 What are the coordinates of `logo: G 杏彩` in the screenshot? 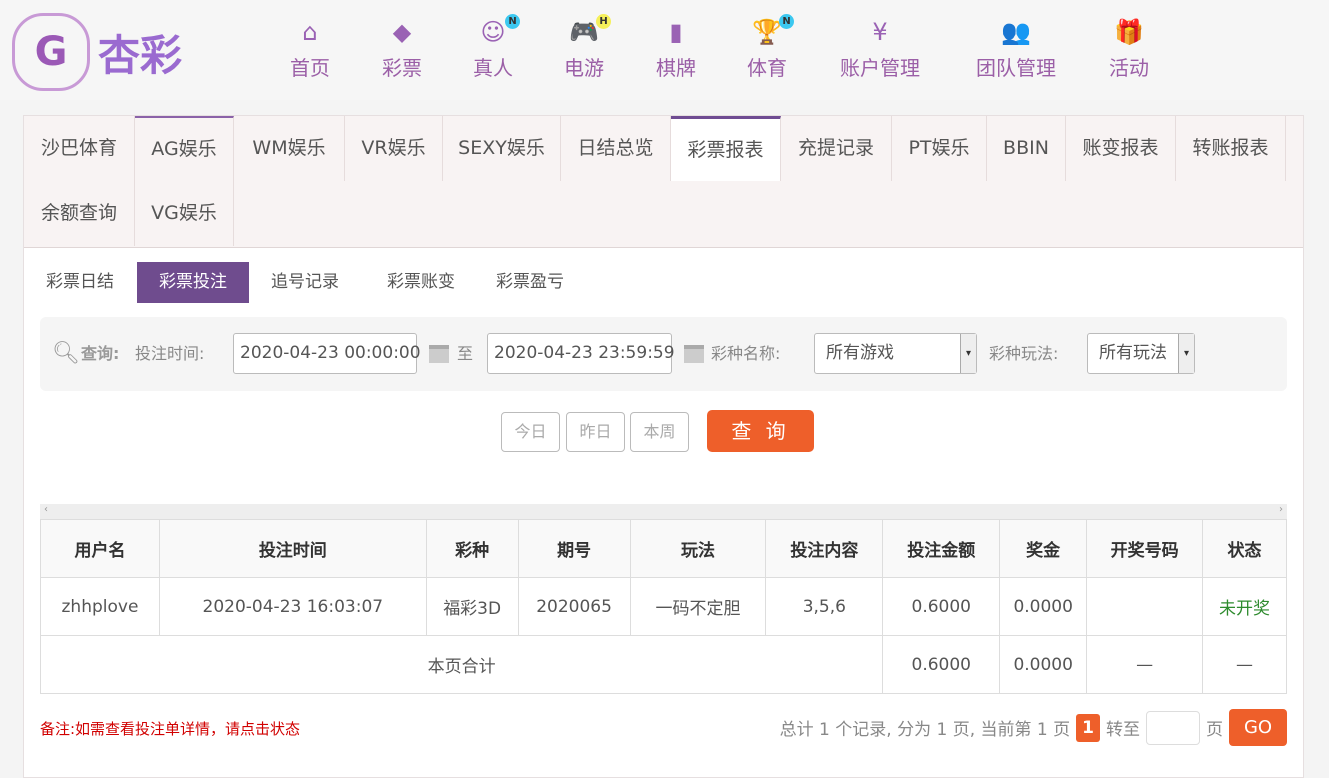 It's located at (112, 52).